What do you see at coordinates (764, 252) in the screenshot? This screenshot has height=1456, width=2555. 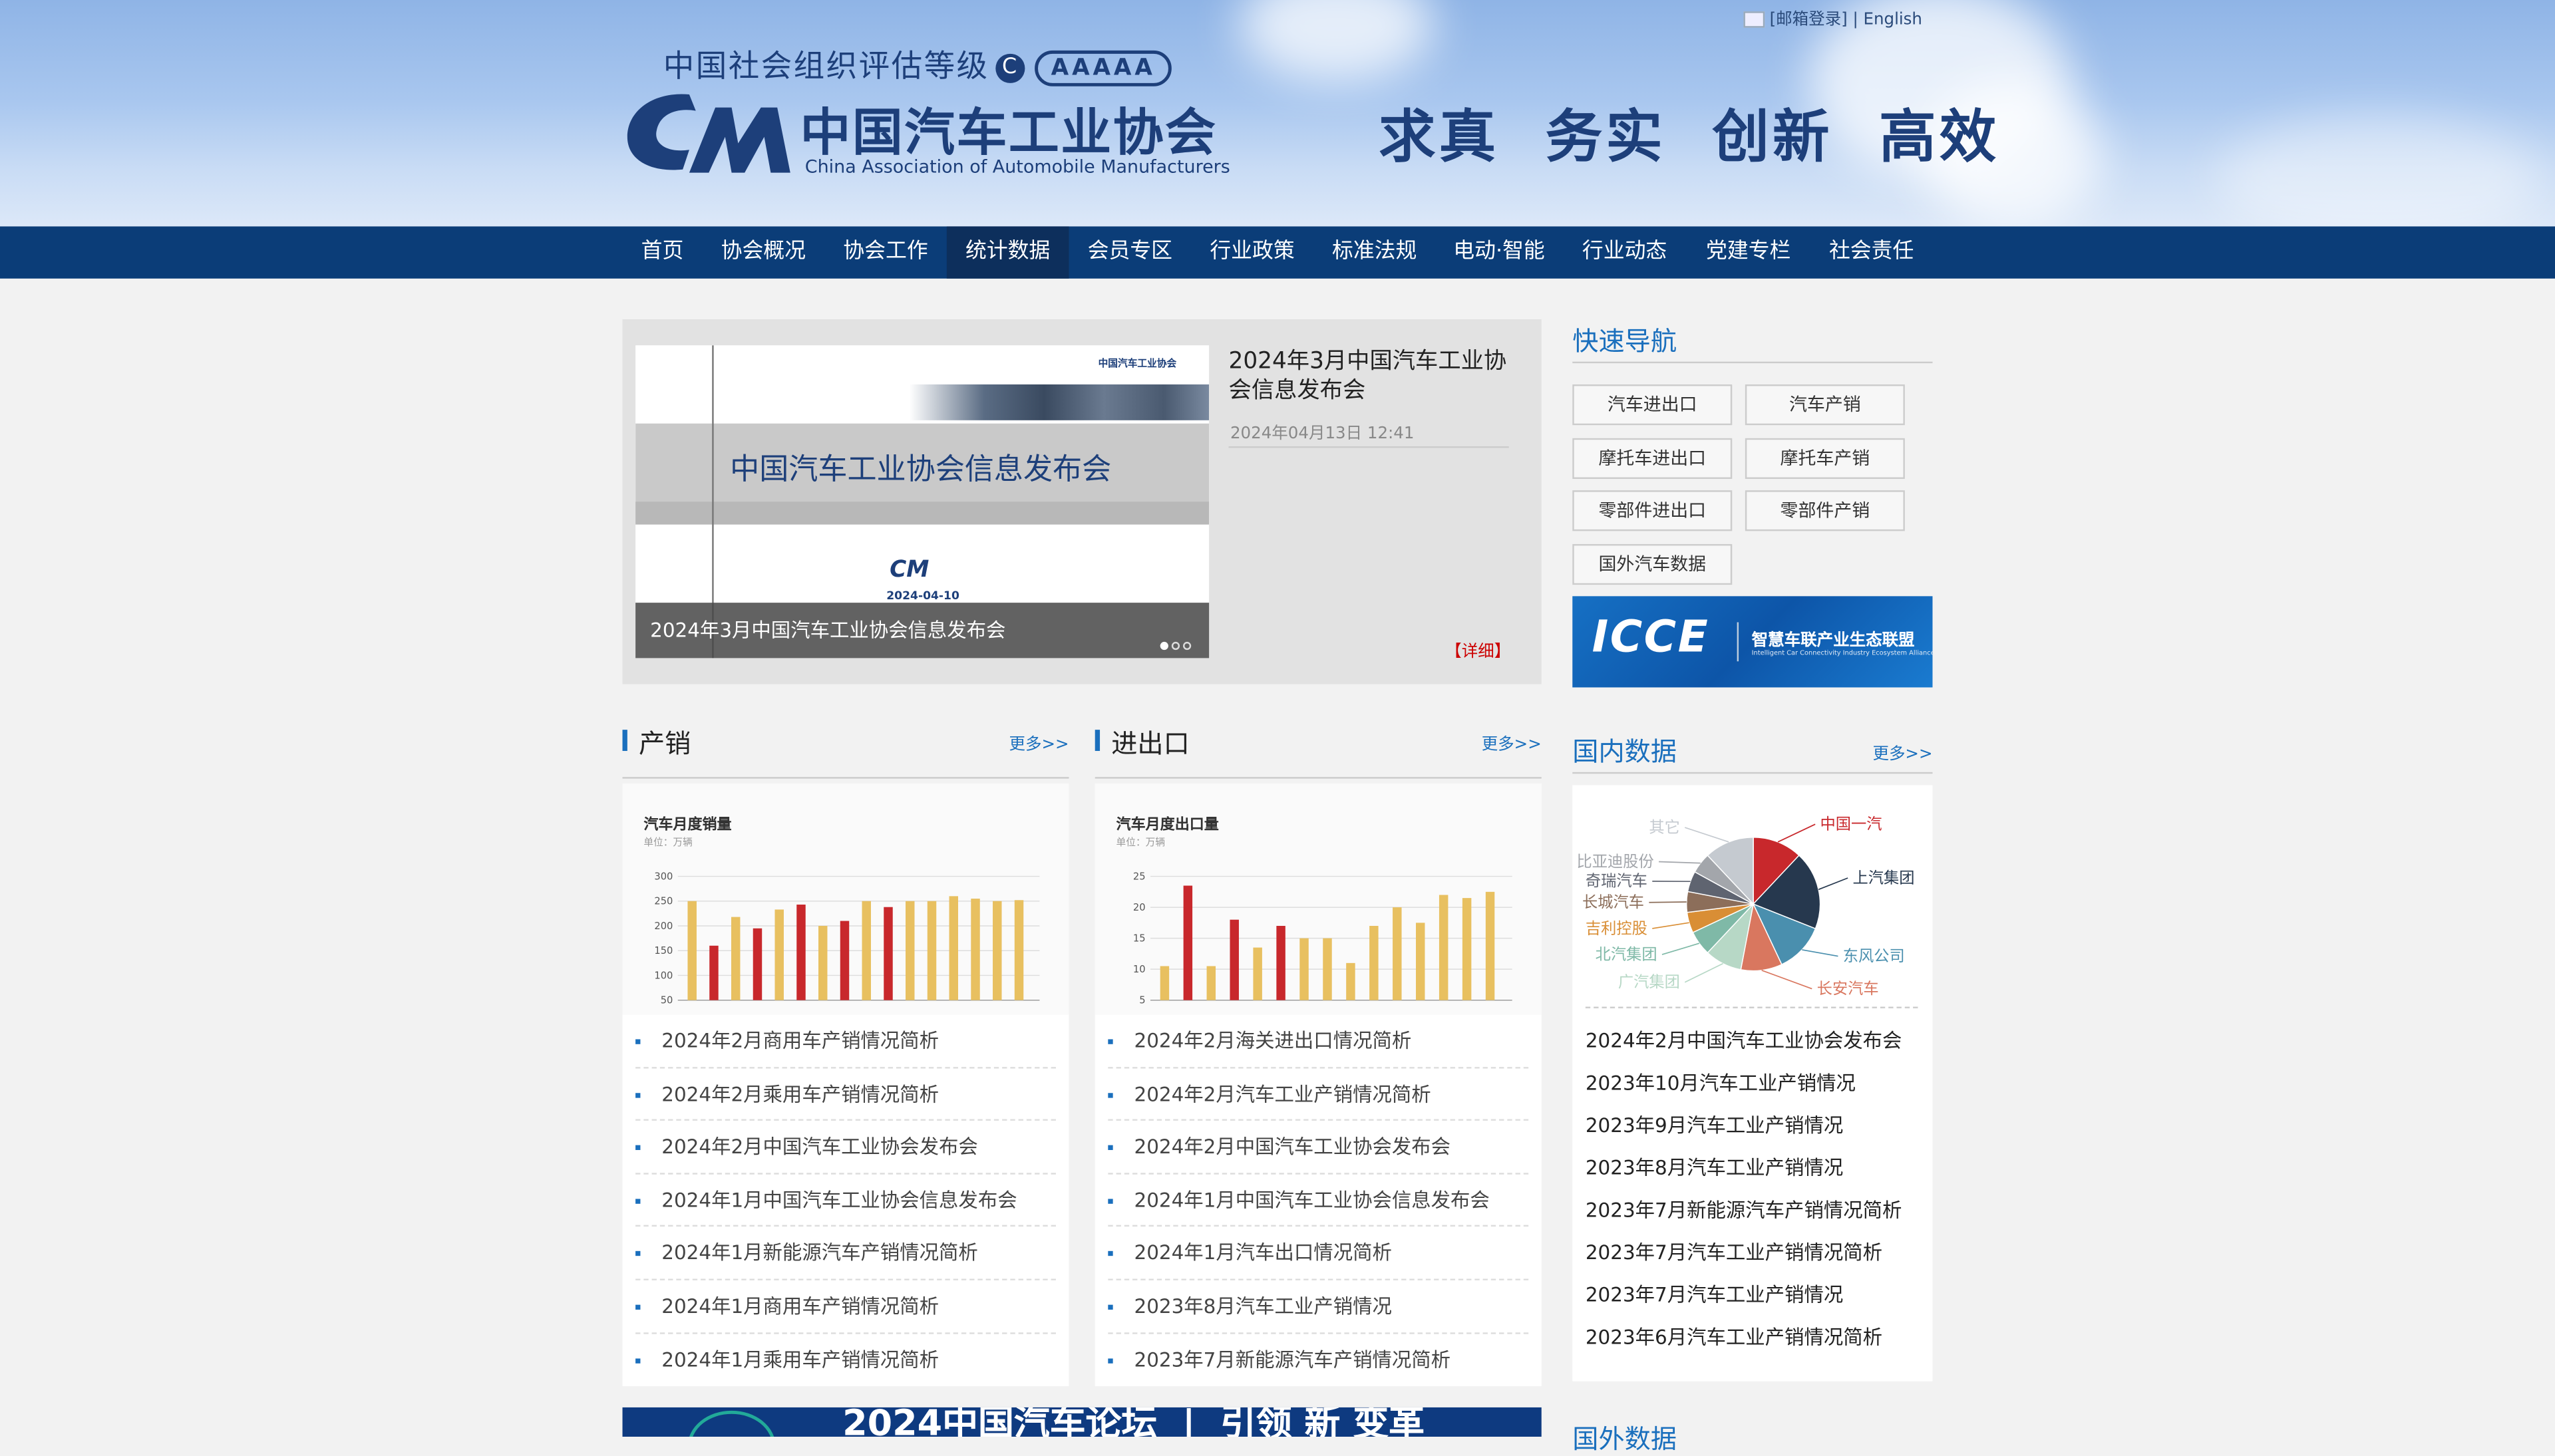 I see `nav-item-about: 协会概况` at bounding box center [764, 252].